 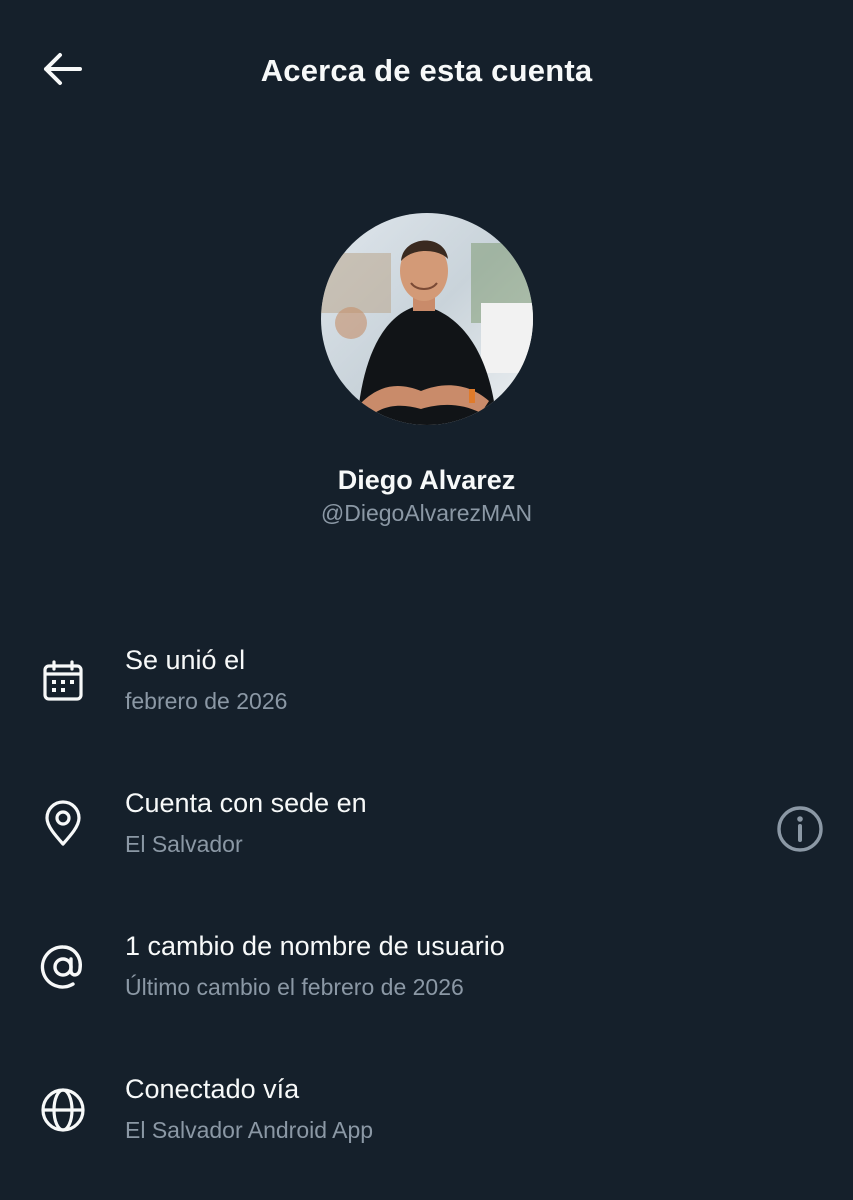 What do you see at coordinates (185, 660) in the screenshot?
I see `joined-label: Se unió el` at bounding box center [185, 660].